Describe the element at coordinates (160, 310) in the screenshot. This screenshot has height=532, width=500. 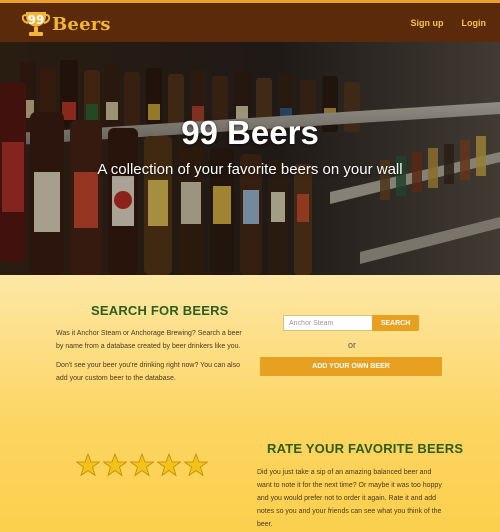
I see `search-section-title: SEARCH FOR BEERS` at that location.